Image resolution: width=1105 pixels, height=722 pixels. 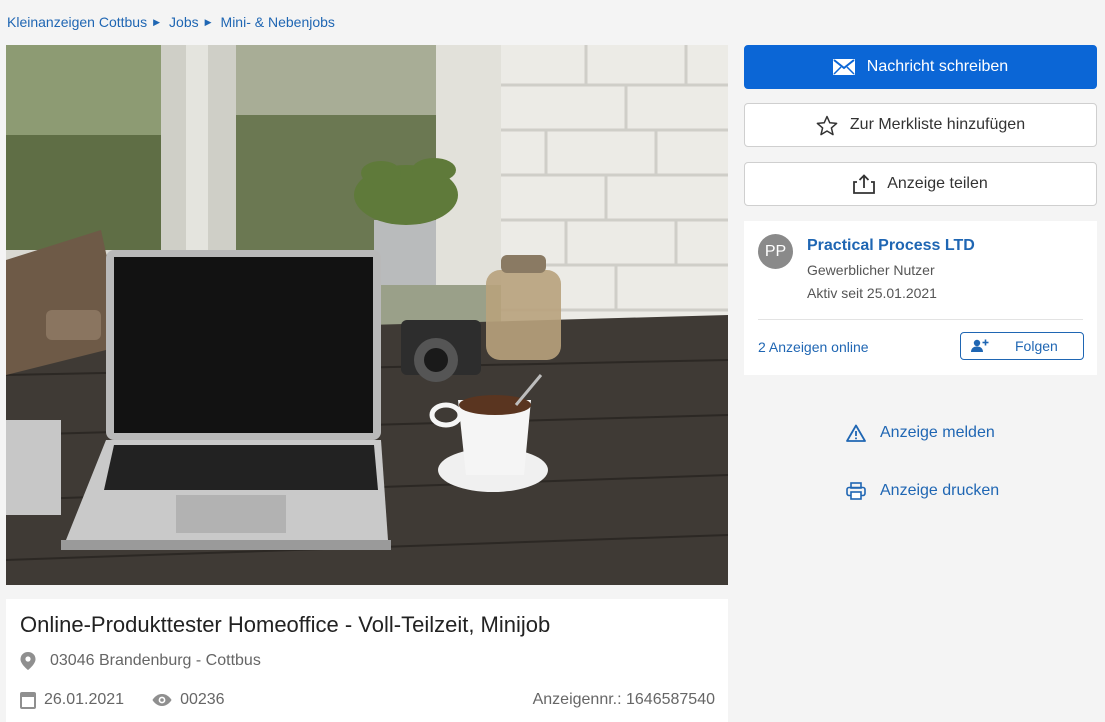 I want to click on listing-location: 03046 Brandenburg - Cottbus, so click(x=140, y=661).